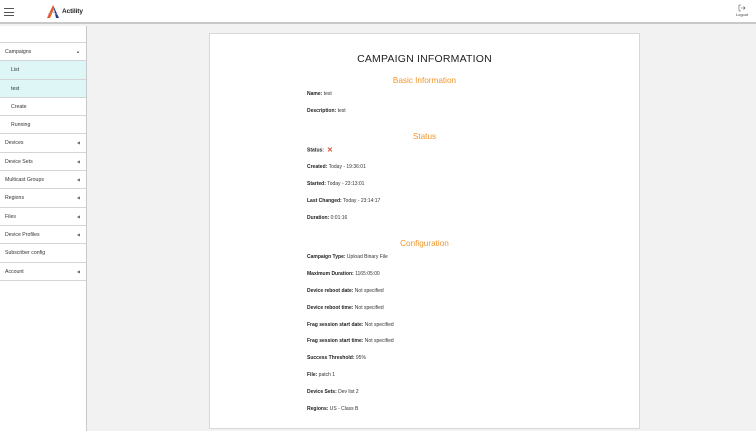  I want to click on sidebar-item-label: Running, so click(21, 125).